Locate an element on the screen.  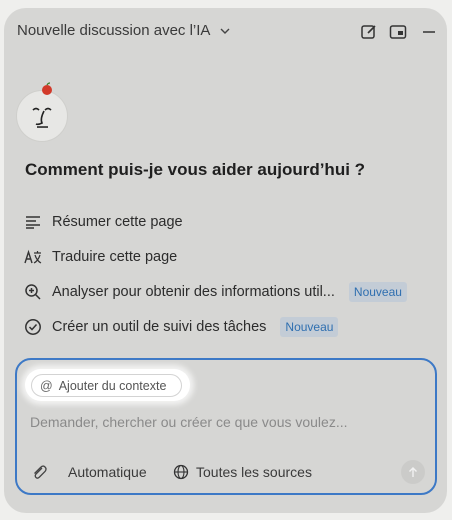
avatar is located at coordinates (42, 116).